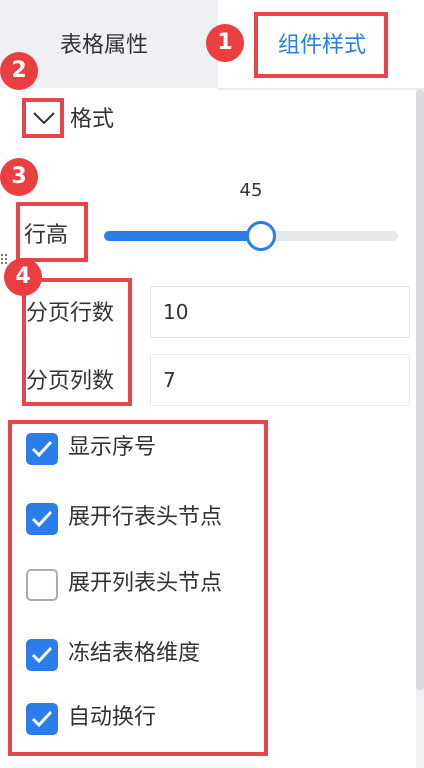  I want to click on row-height-slider, so click(251, 236).